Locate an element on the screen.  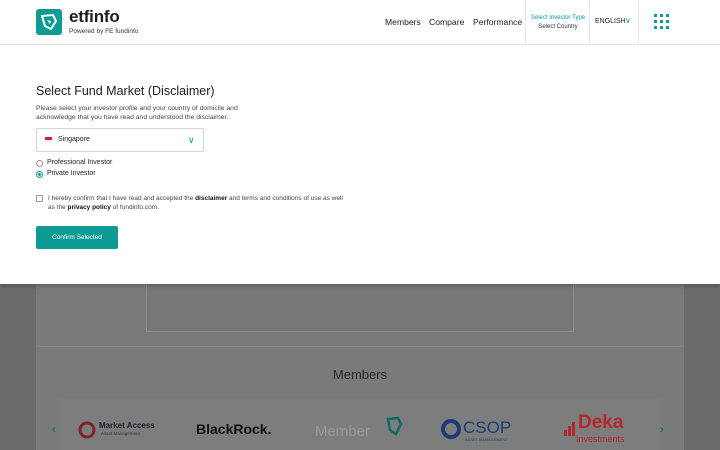
member-logo-placeholder: Member is located at coordinates (359, 428).